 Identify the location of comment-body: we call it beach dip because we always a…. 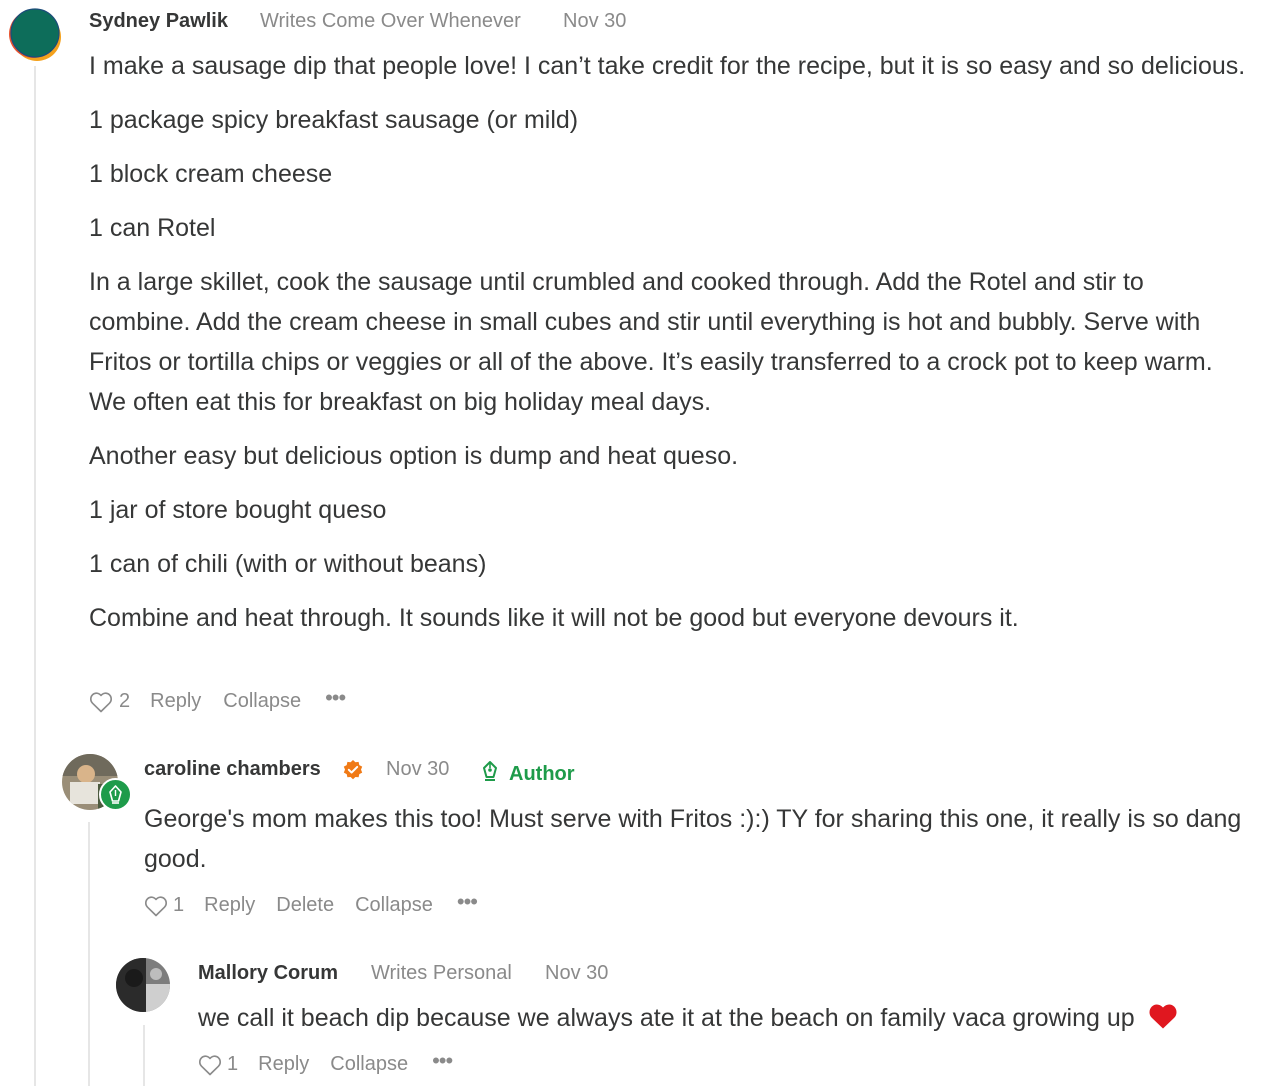
(738, 1018).